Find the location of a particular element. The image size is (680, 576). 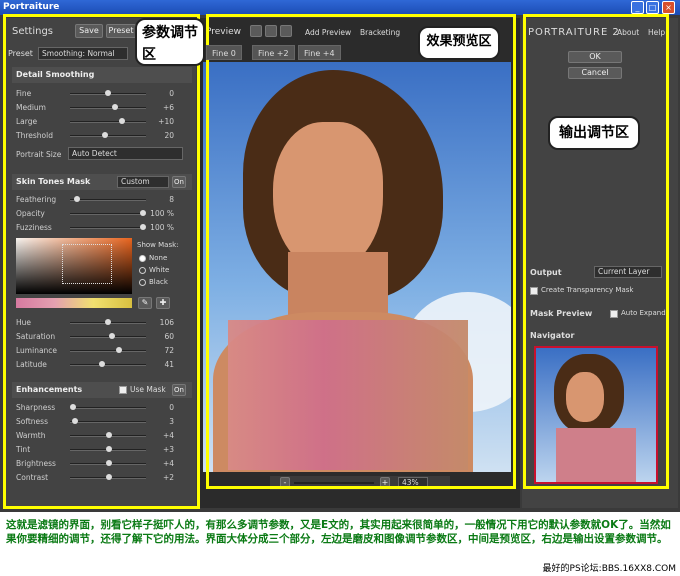

luminance-label: Luminance is located at coordinates (37, 350).